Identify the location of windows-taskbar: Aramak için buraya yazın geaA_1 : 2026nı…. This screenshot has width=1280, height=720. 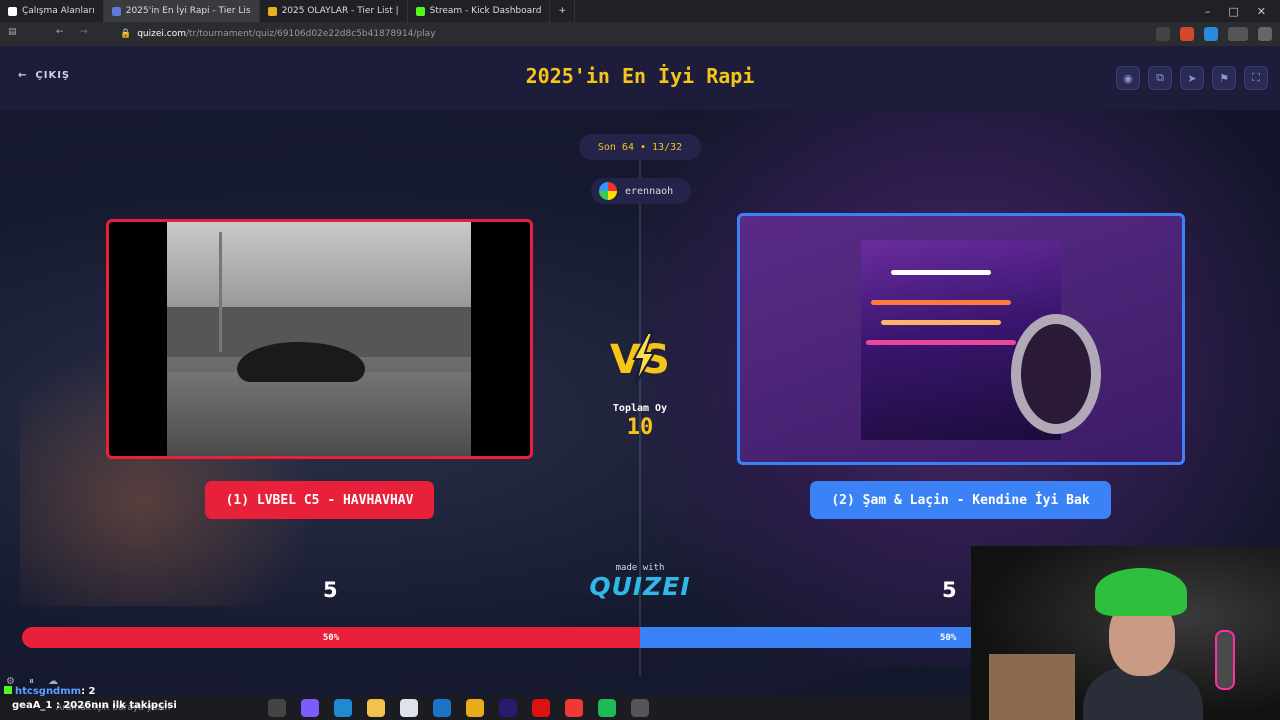
(485, 708).